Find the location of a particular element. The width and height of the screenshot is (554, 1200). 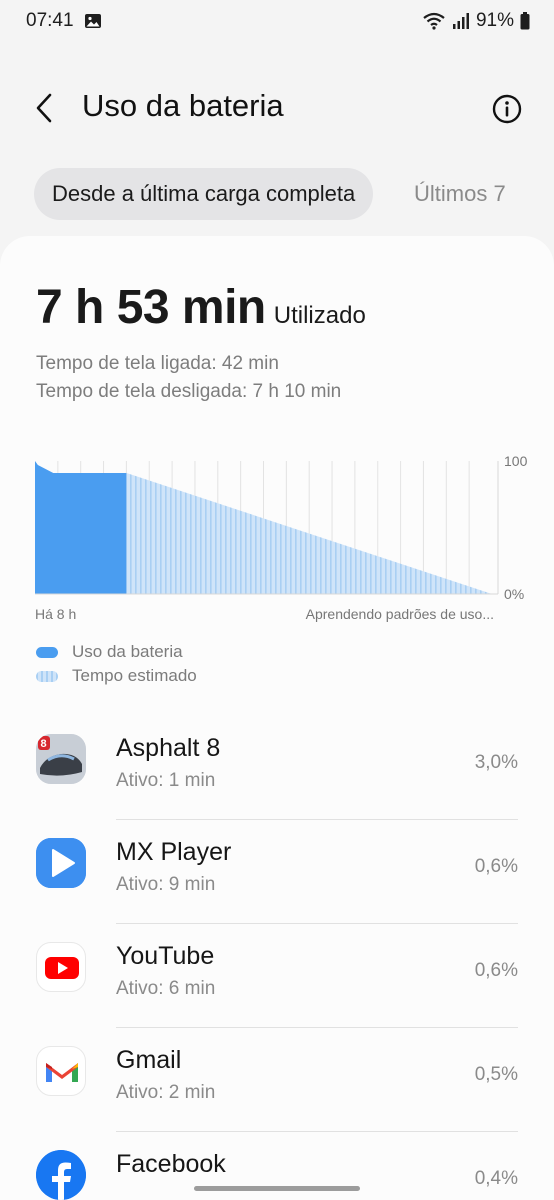

app-item-asphalt-8: 8 Asphalt 8 Ativo: 1 min 3,0% is located at coordinates (277, 768).